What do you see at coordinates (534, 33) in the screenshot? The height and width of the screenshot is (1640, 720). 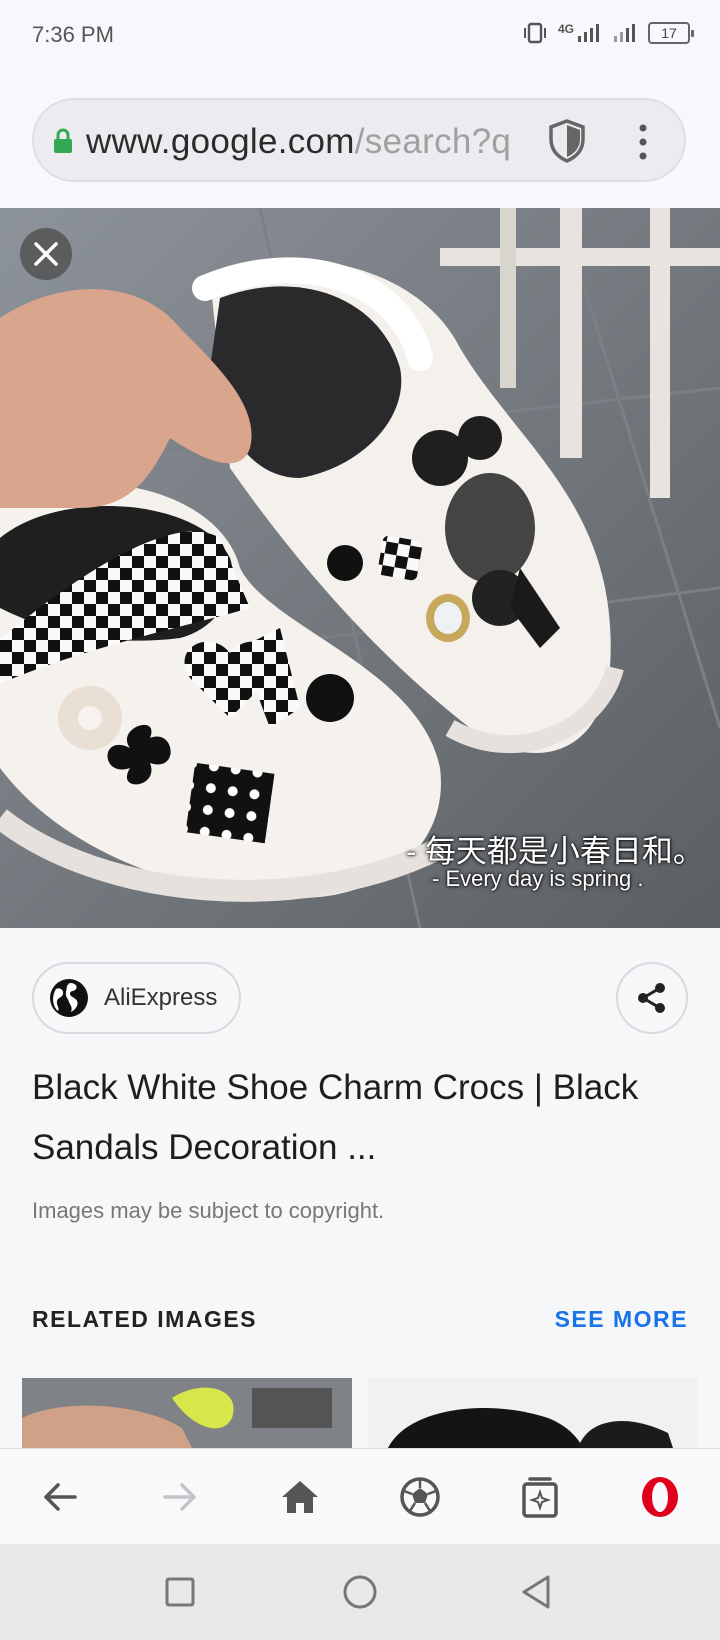 I see `vibrate-icon` at bounding box center [534, 33].